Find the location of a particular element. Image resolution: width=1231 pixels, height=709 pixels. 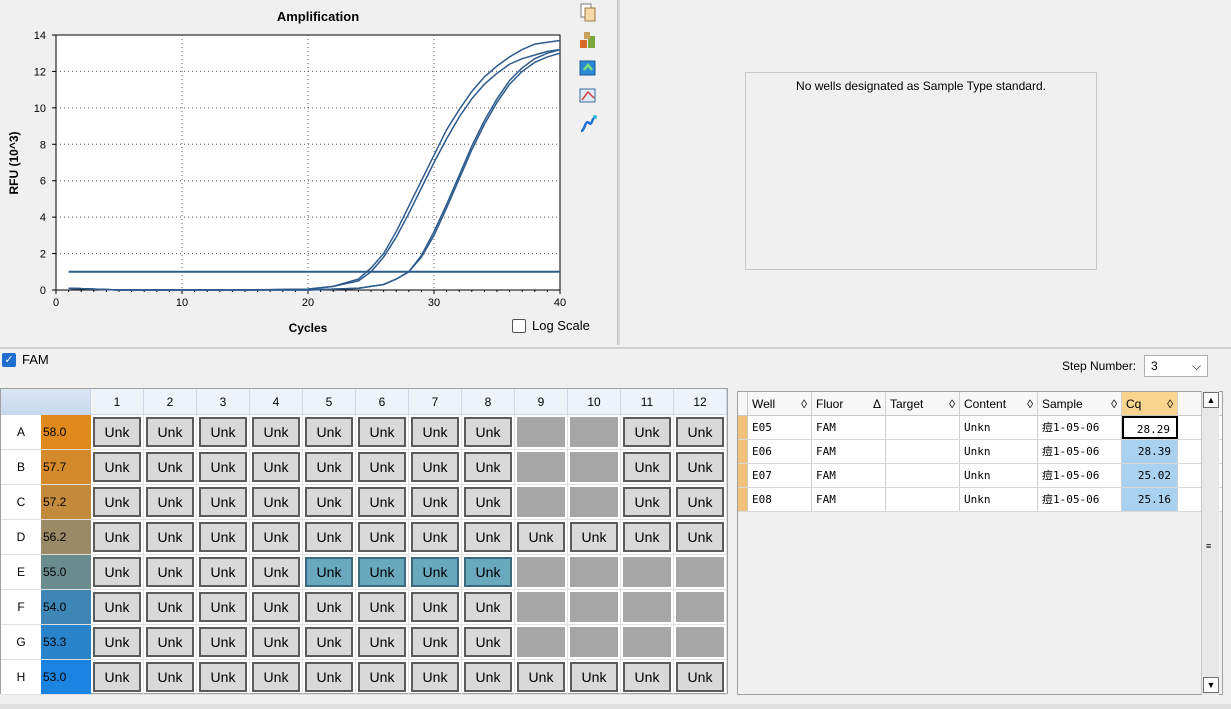

well-F5: Unk is located at coordinates (329, 607).